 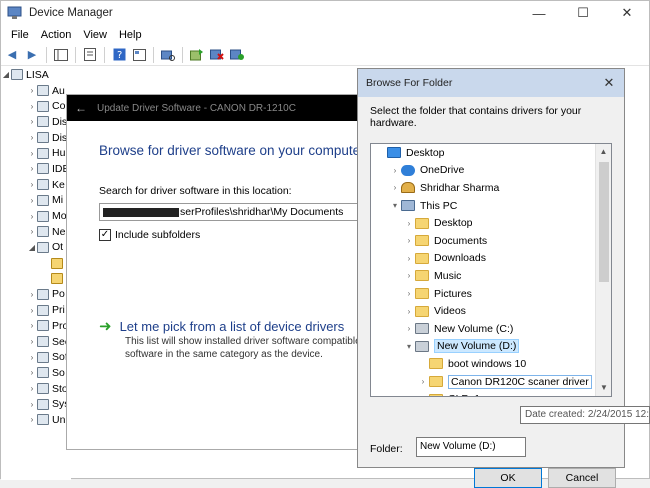 What do you see at coordinates (81, 108) in the screenshot?
I see `back-arrow-icon: ←` at bounding box center [81, 108].